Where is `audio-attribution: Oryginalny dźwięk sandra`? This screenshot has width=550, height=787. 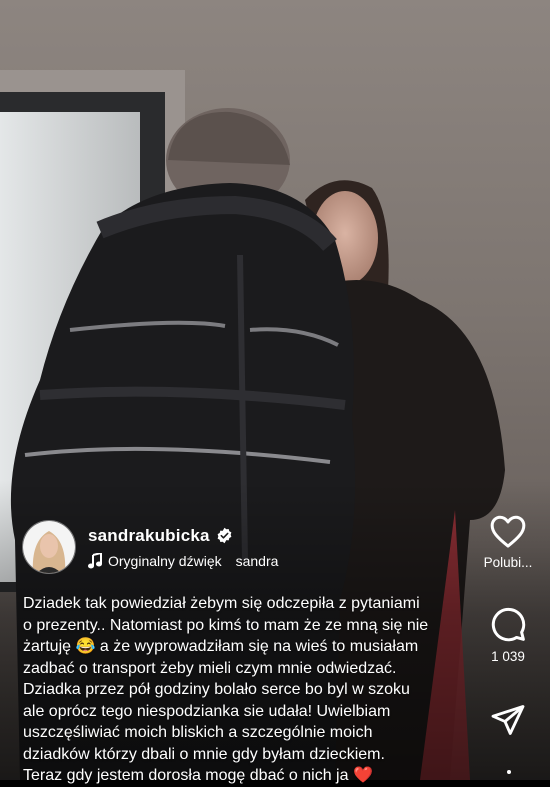
audio-attribution: Oryginalny dźwięk sandra is located at coordinates (183, 560).